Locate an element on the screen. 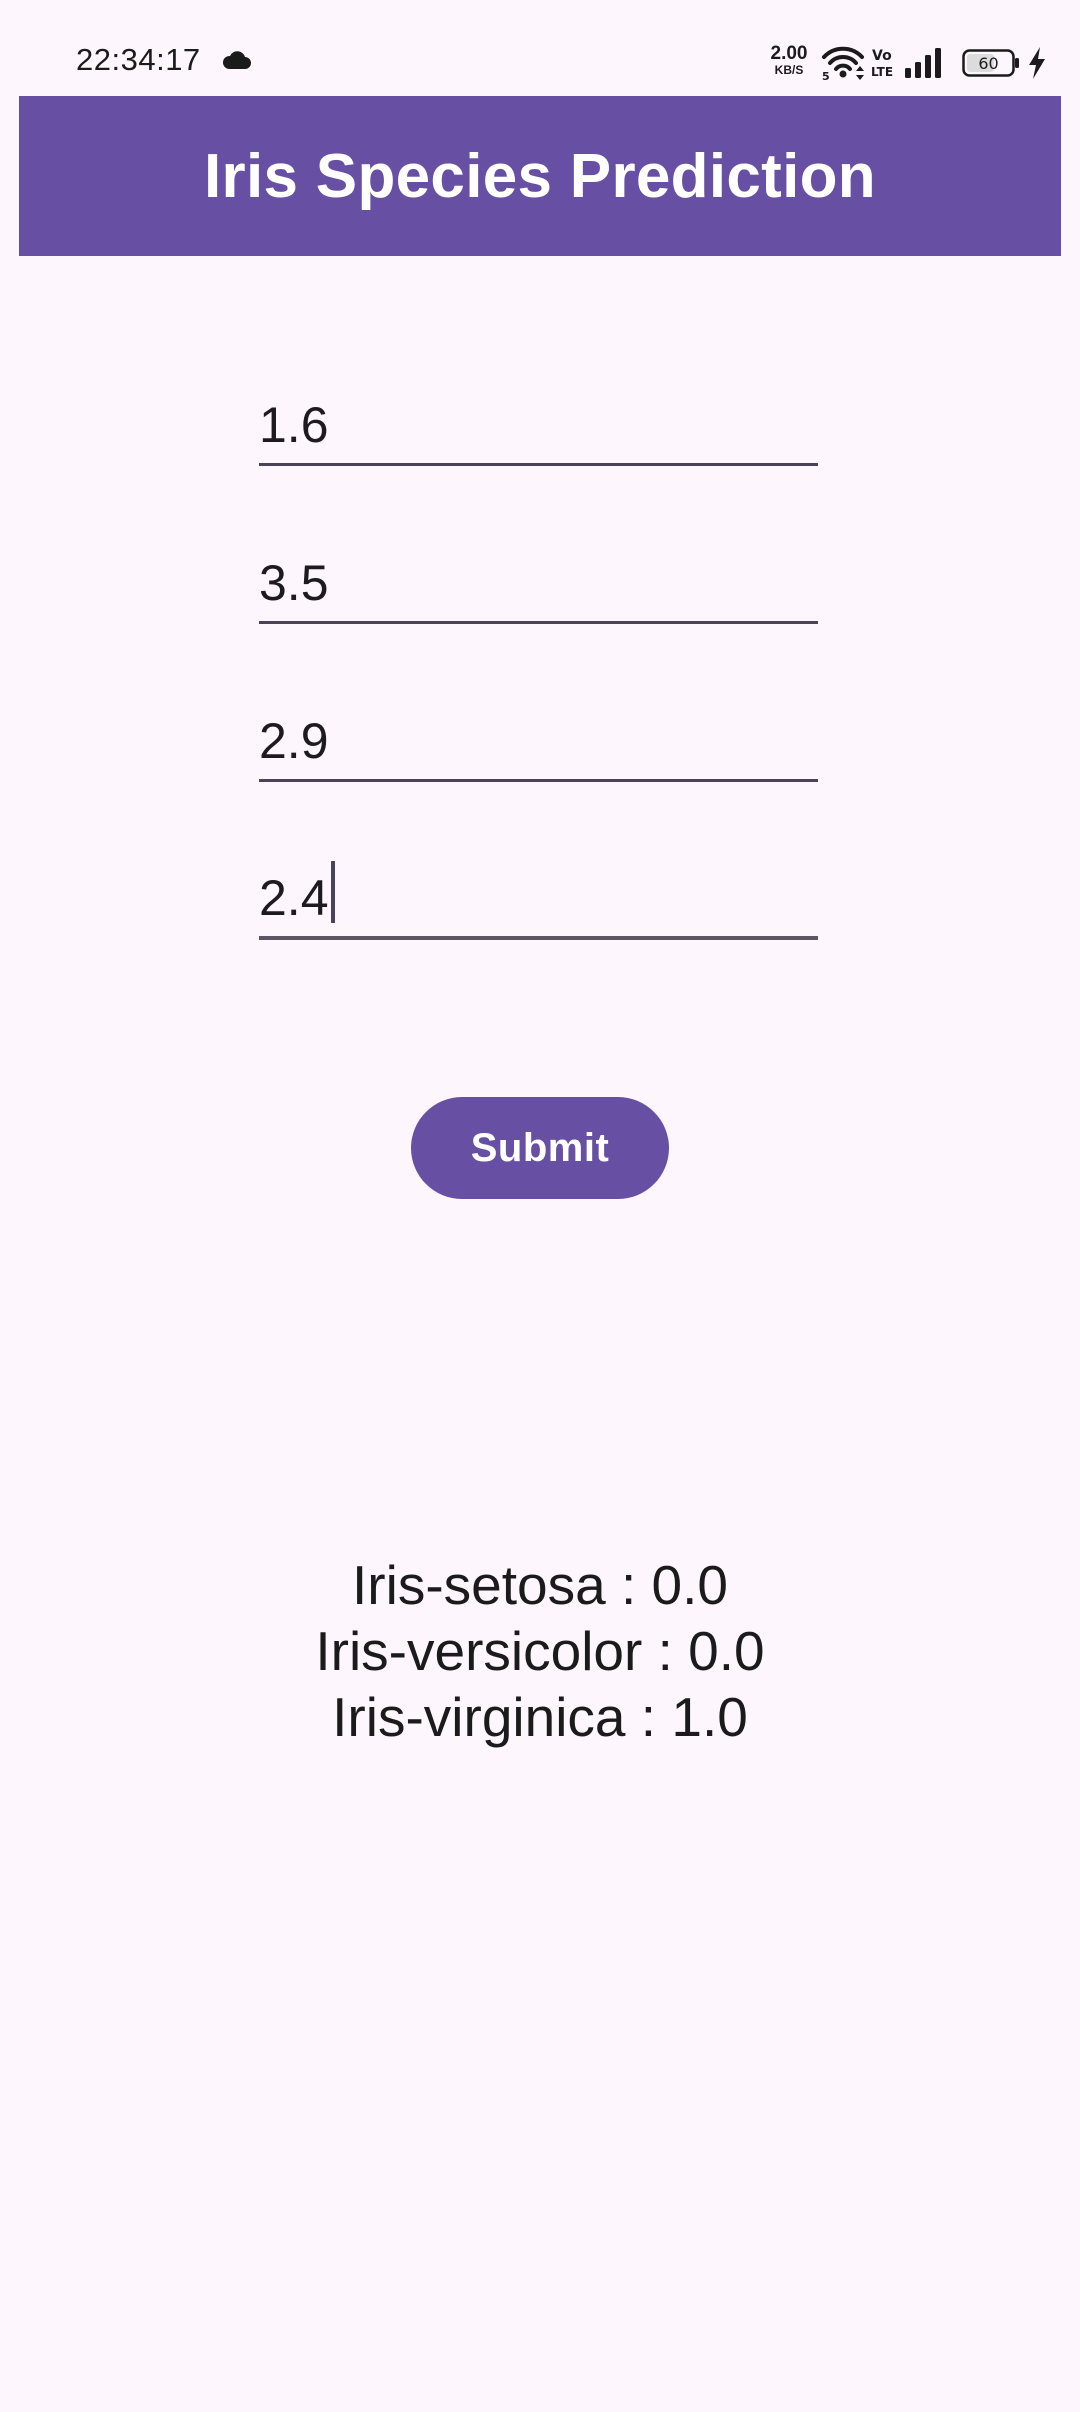 The width and height of the screenshot is (1080, 2412). status-bar: 22:34:17 2.00 KB/S 5 Vo LTE 60 is located at coordinates (540, 48).